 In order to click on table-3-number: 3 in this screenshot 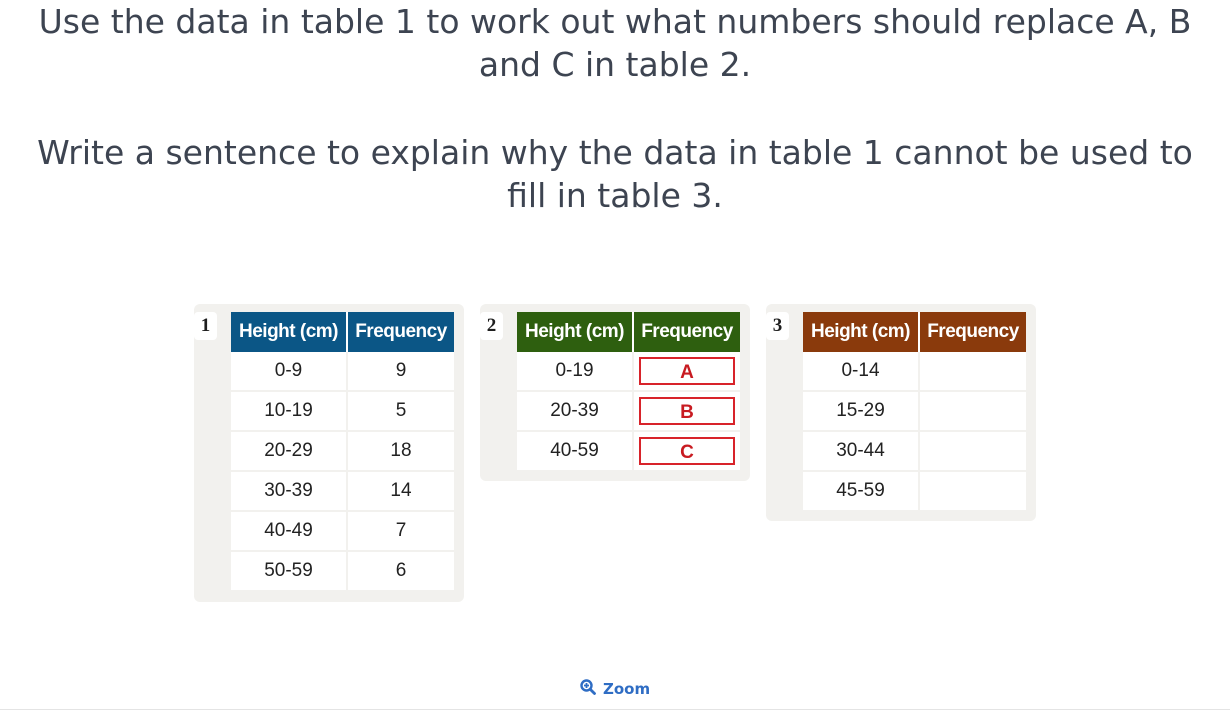, I will do `click(777, 326)`.